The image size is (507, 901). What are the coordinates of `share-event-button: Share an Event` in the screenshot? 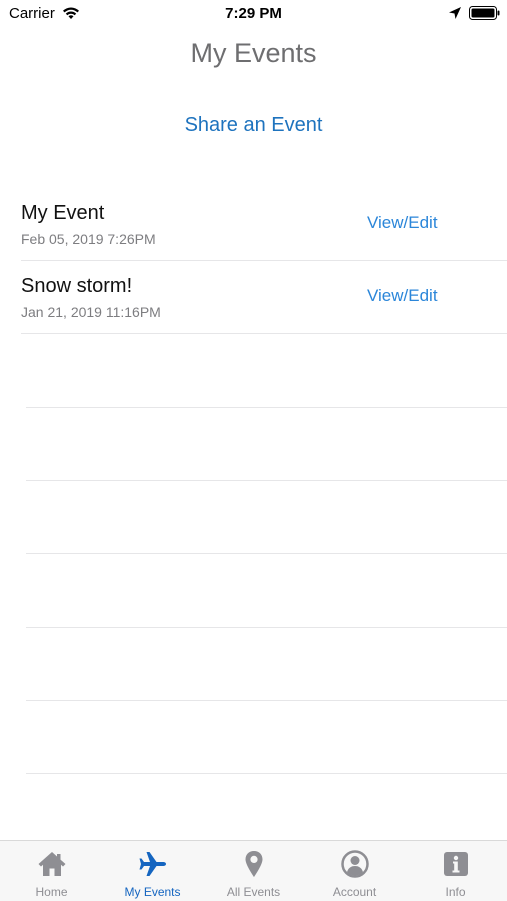 It's located at (253, 125).